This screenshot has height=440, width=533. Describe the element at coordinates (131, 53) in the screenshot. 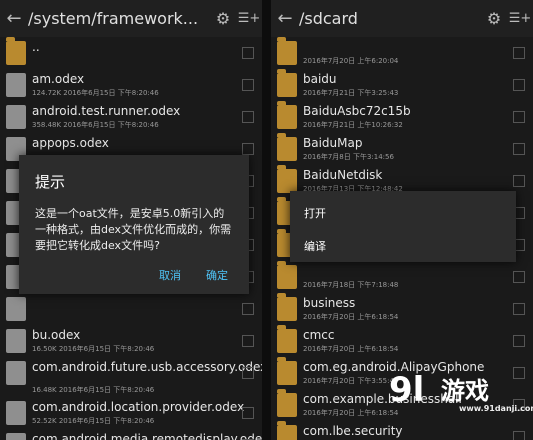

I see `left-list-item: ..` at that location.